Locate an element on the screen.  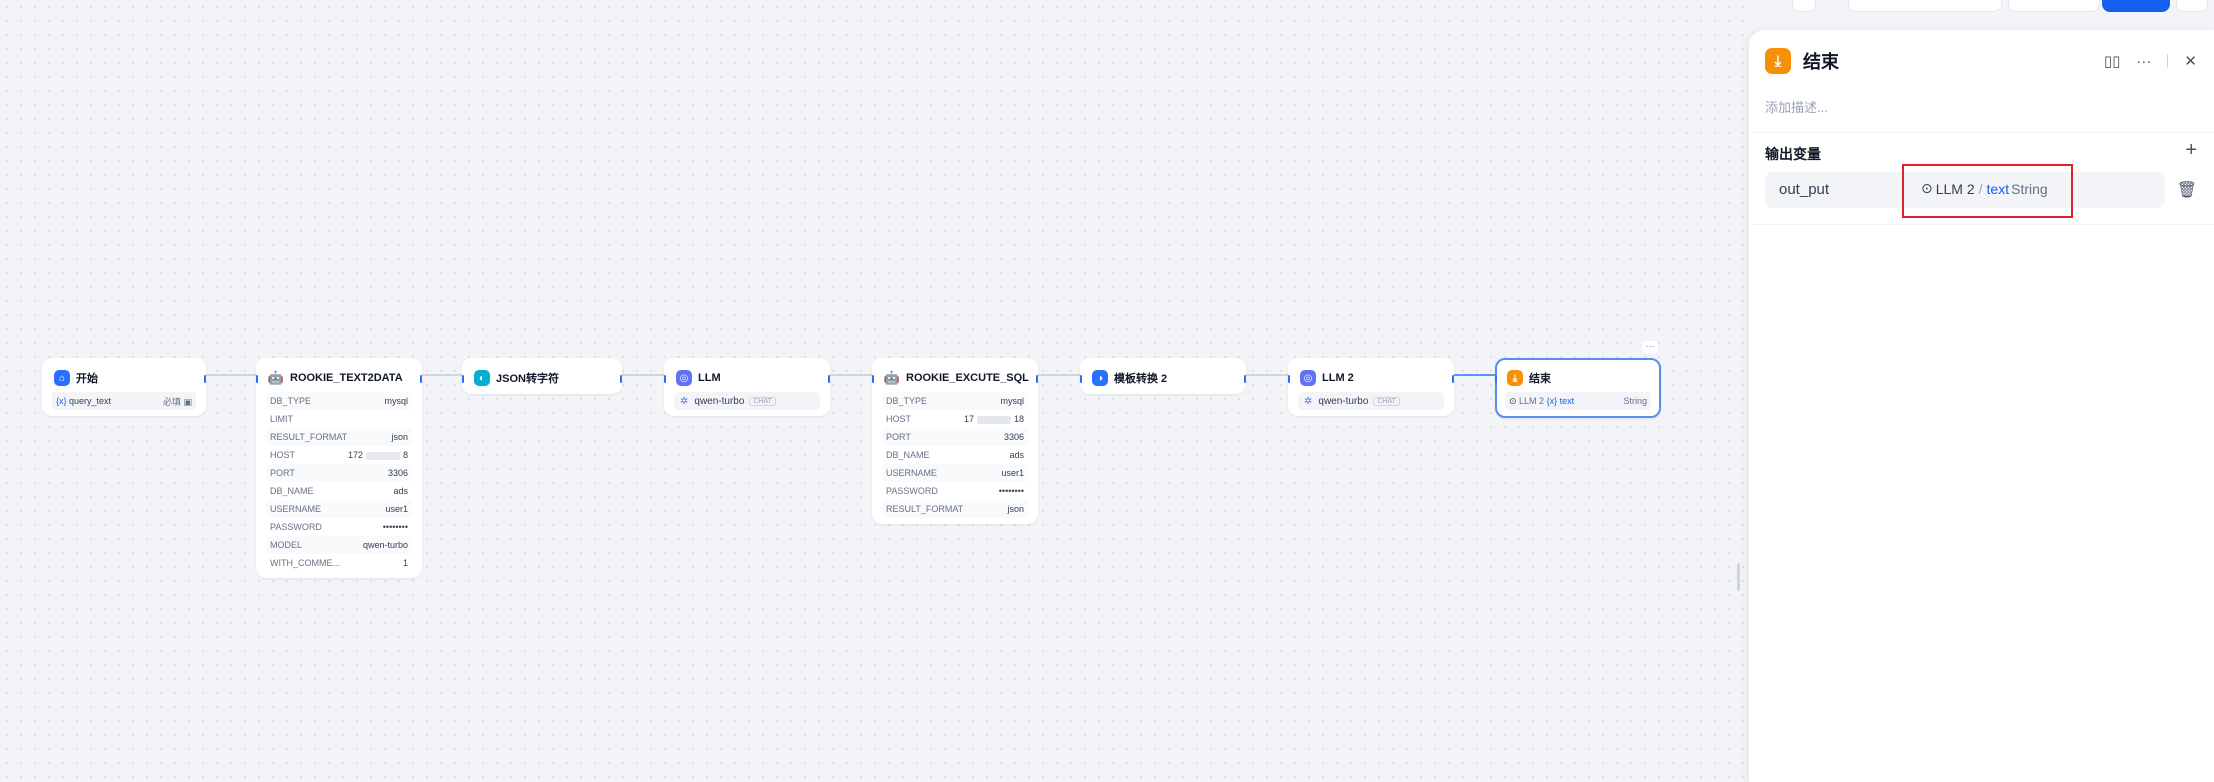
param-row: MODEL qwen-turbo is located at coordinates (339, 545).